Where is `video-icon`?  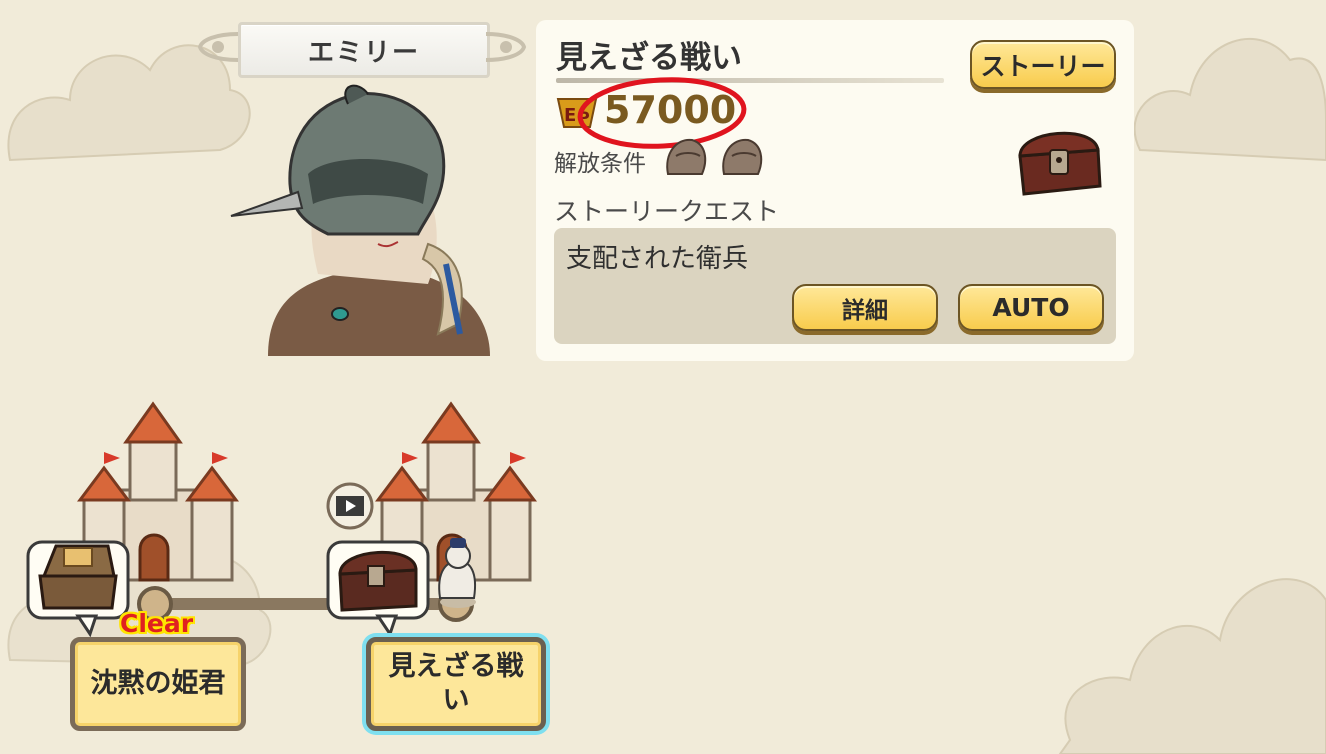 video-icon is located at coordinates (350, 506).